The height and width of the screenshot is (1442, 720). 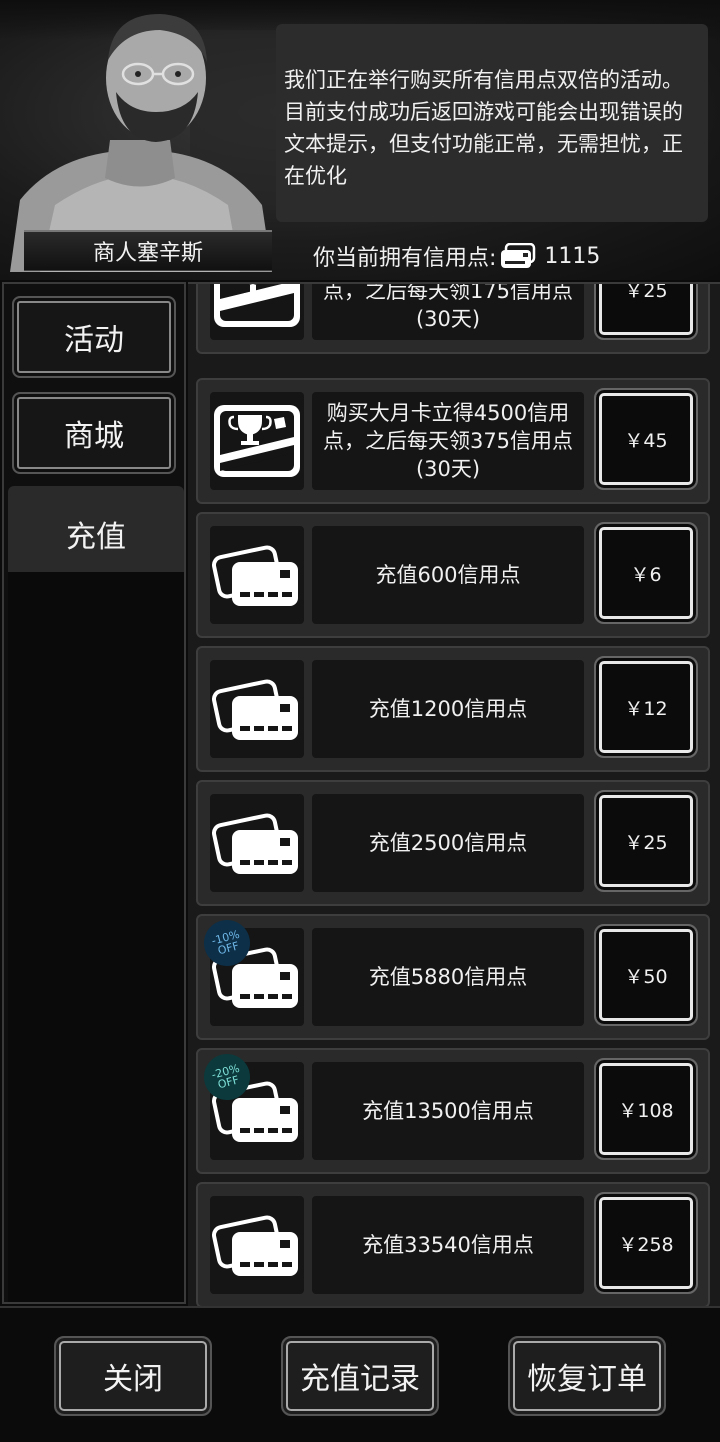 I want to click on bottom-action-bar: 关闭 充值记录 恢复订单, so click(x=360, y=1374).